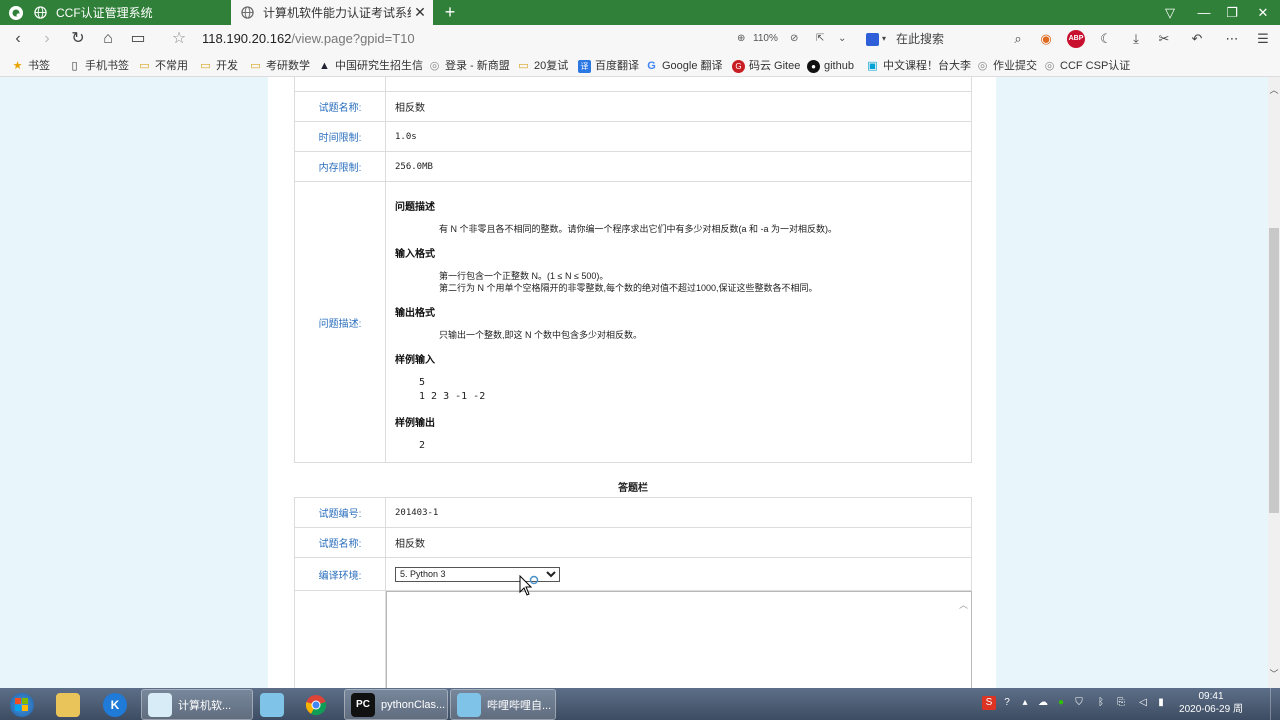 Image resolution: width=1280 pixels, height=720 pixels. I want to click on tab-label: CCF认证管理系统, so click(104, 13).